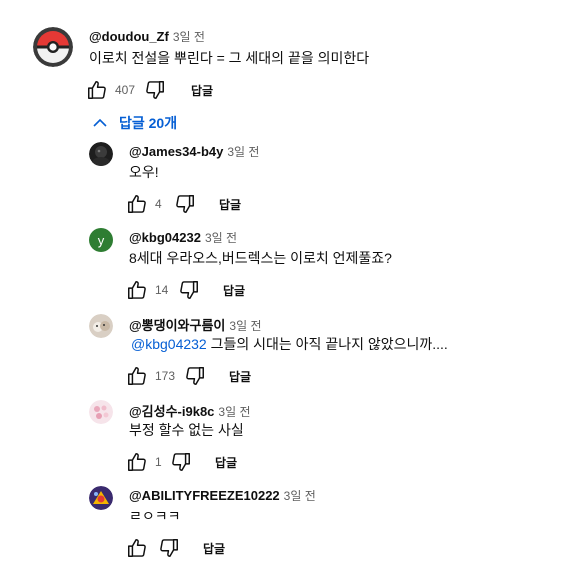  Describe the element at coordinates (144, 172) in the screenshot. I see `reply-text: 오우!` at that location.